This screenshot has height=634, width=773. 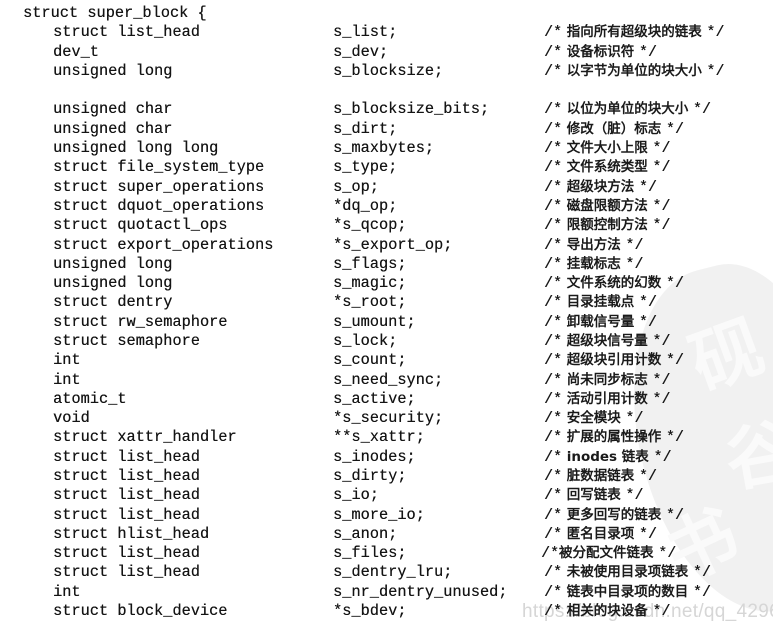 I want to click on comment-text: 修改（脏）标志, so click(x=614, y=128).